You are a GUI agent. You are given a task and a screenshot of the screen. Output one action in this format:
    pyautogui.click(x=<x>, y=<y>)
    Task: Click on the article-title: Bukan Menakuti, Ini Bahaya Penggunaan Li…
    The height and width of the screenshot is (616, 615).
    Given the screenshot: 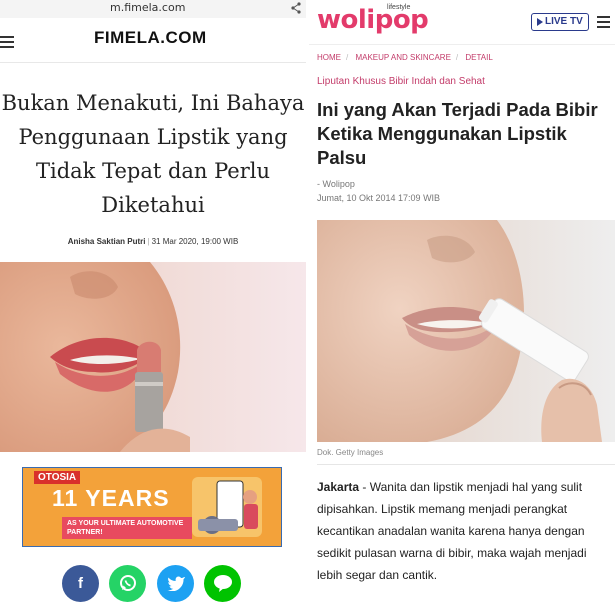 What is the action you would take?
    pyautogui.click(x=153, y=154)
    